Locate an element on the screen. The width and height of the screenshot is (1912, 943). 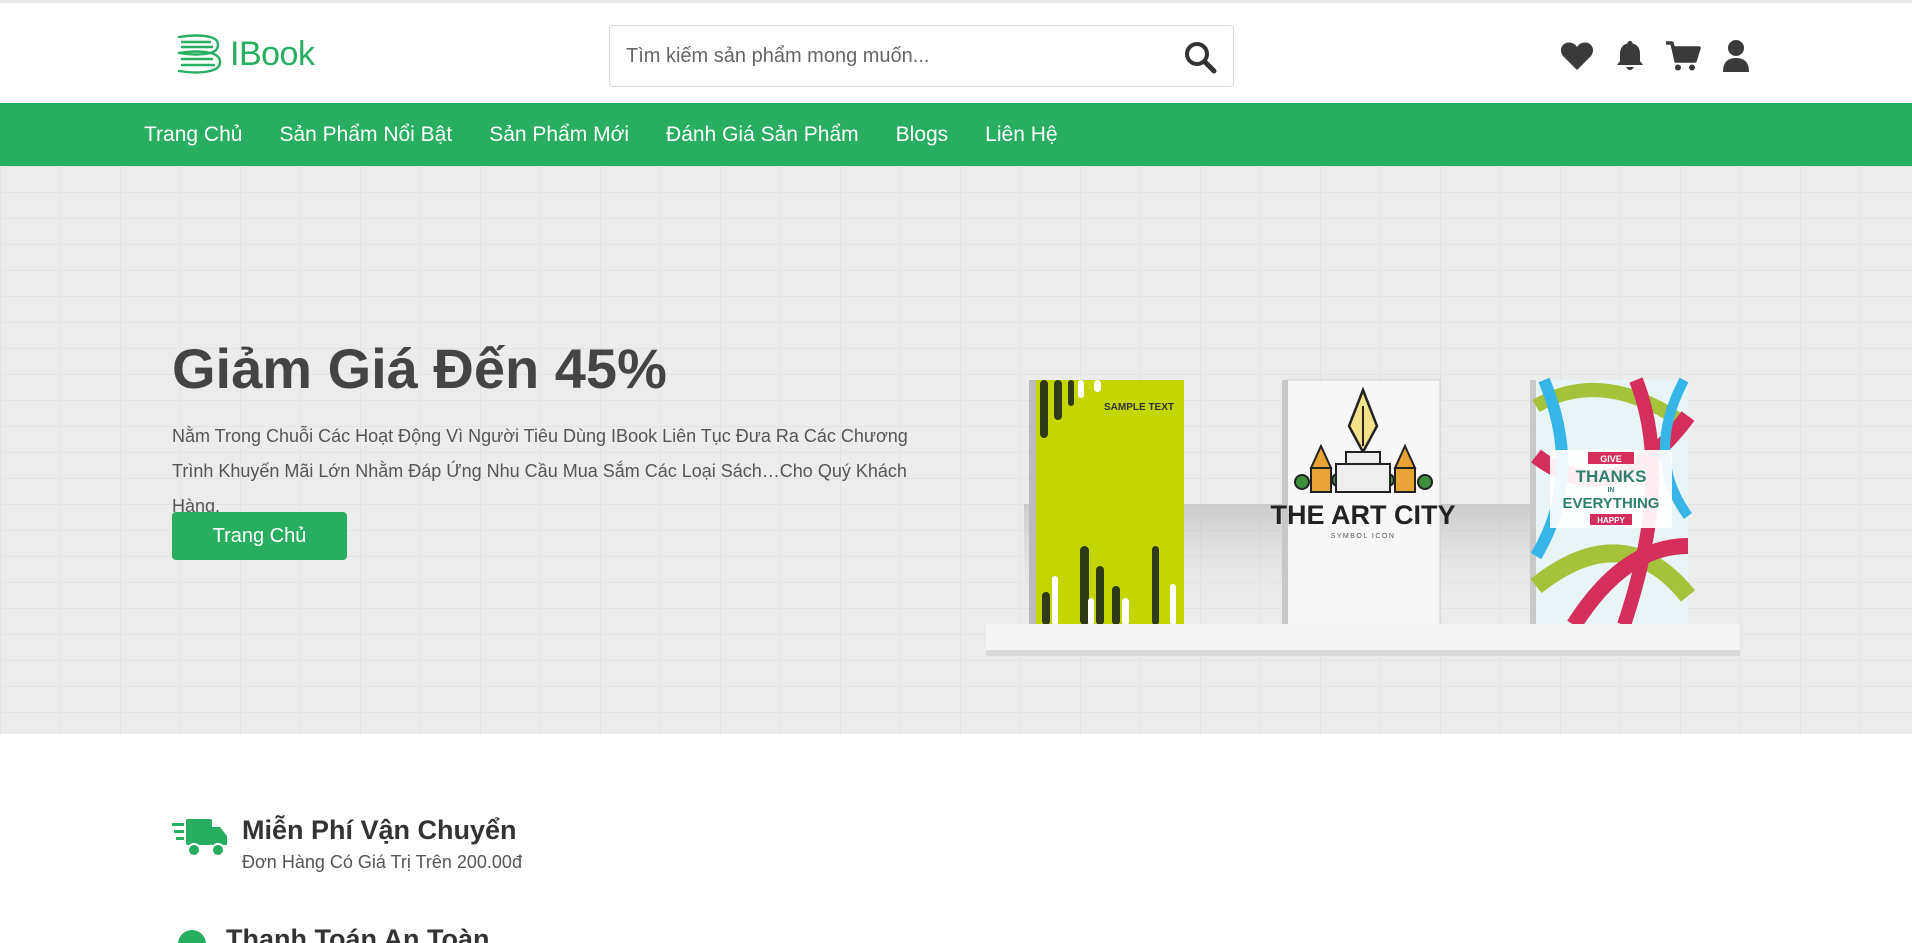
nav-item-home: Trang Chủ is located at coordinates (193, 135).